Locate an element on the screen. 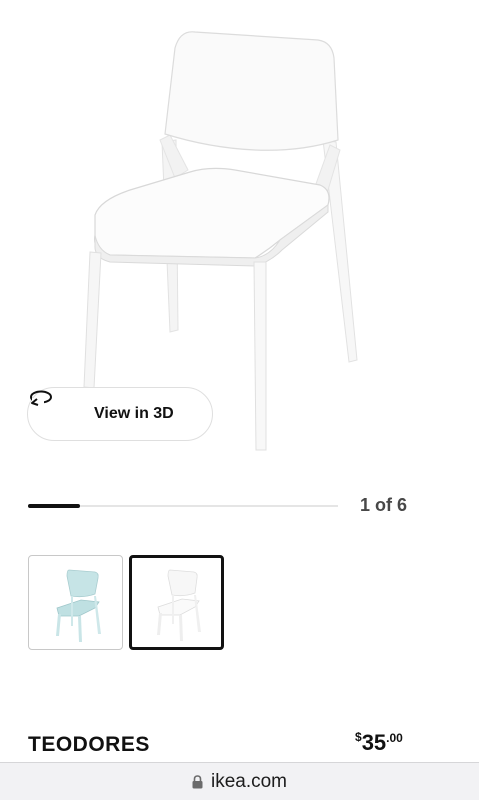 The height and width of the screenshot is (800, 479). product-name: TEODORES is located at coordinates (89, 744).